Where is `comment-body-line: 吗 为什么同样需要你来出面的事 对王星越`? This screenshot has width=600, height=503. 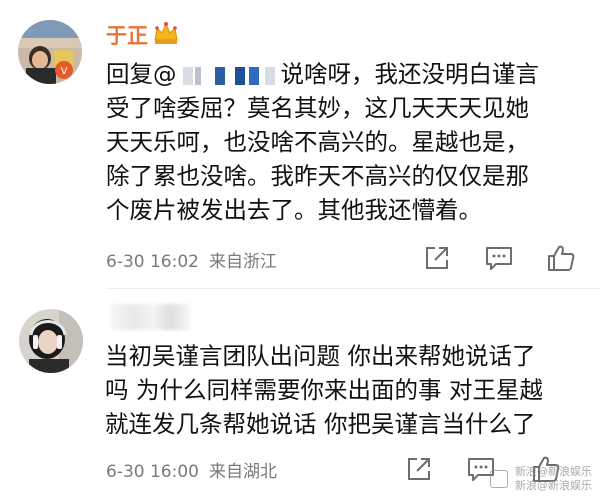 comment-body-line: 吗 为什么同样需要你来出面的事 对王星越 is located at coordinates (324, 390).